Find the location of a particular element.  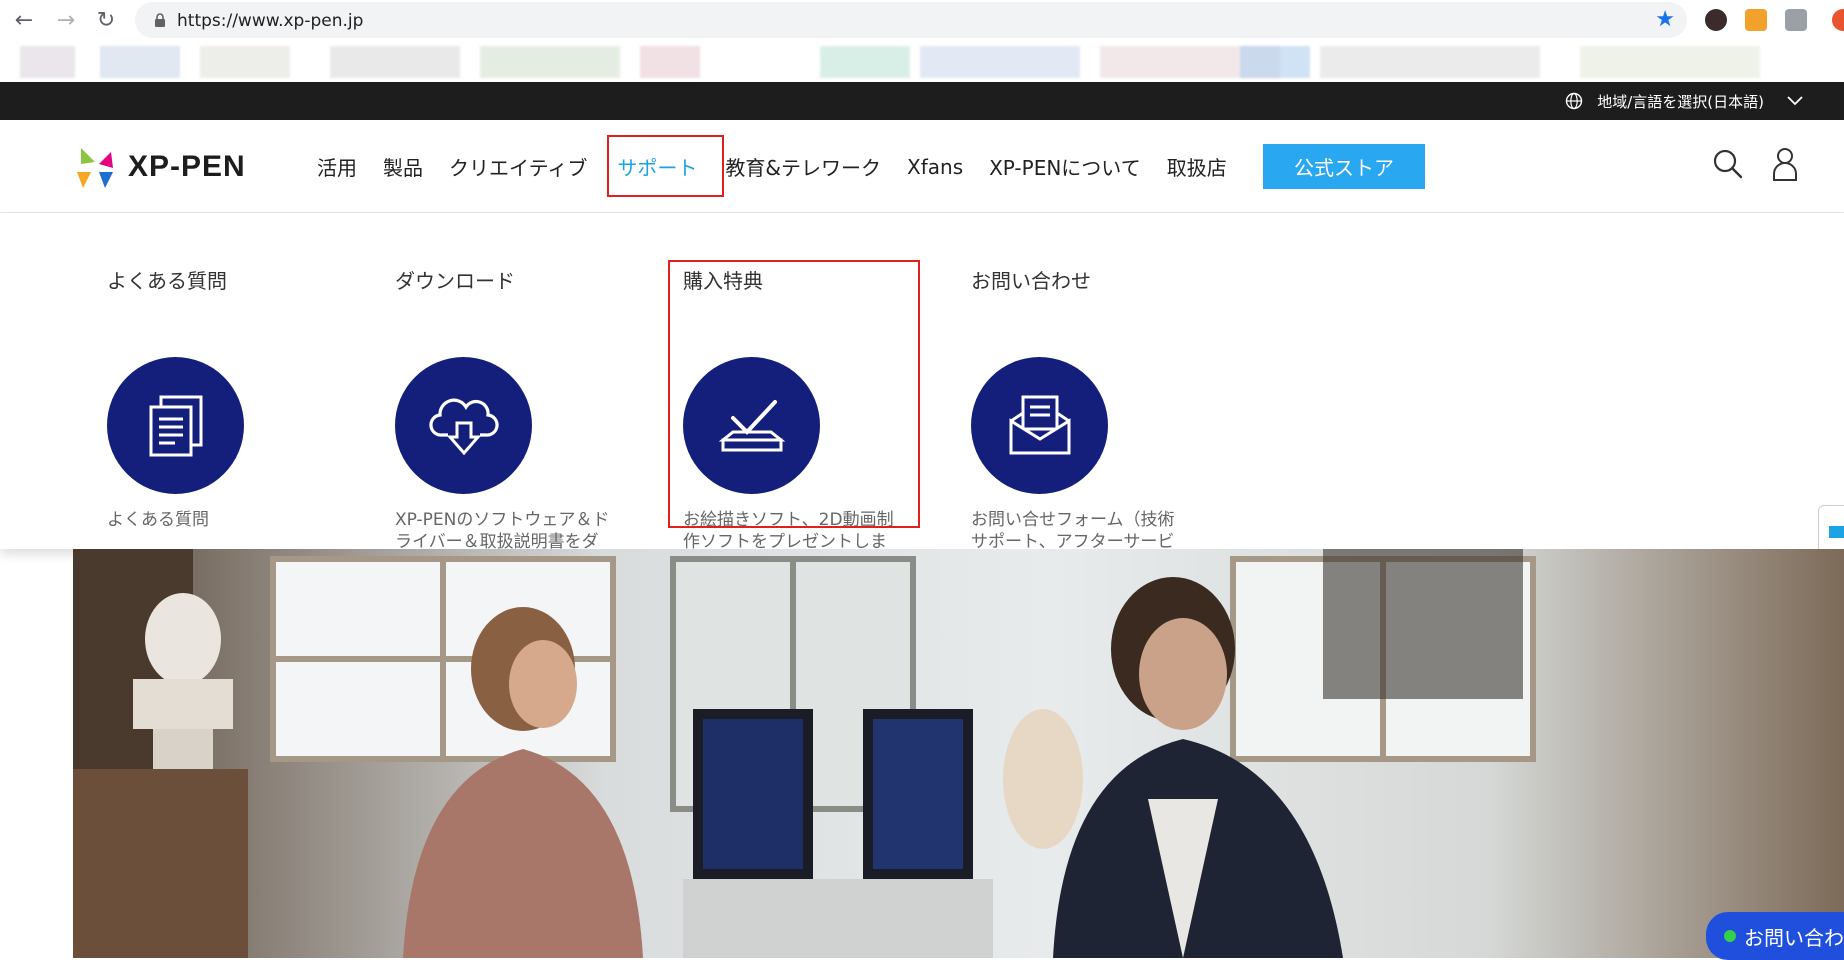

mail-icon is located at coordinates (1836, 532).